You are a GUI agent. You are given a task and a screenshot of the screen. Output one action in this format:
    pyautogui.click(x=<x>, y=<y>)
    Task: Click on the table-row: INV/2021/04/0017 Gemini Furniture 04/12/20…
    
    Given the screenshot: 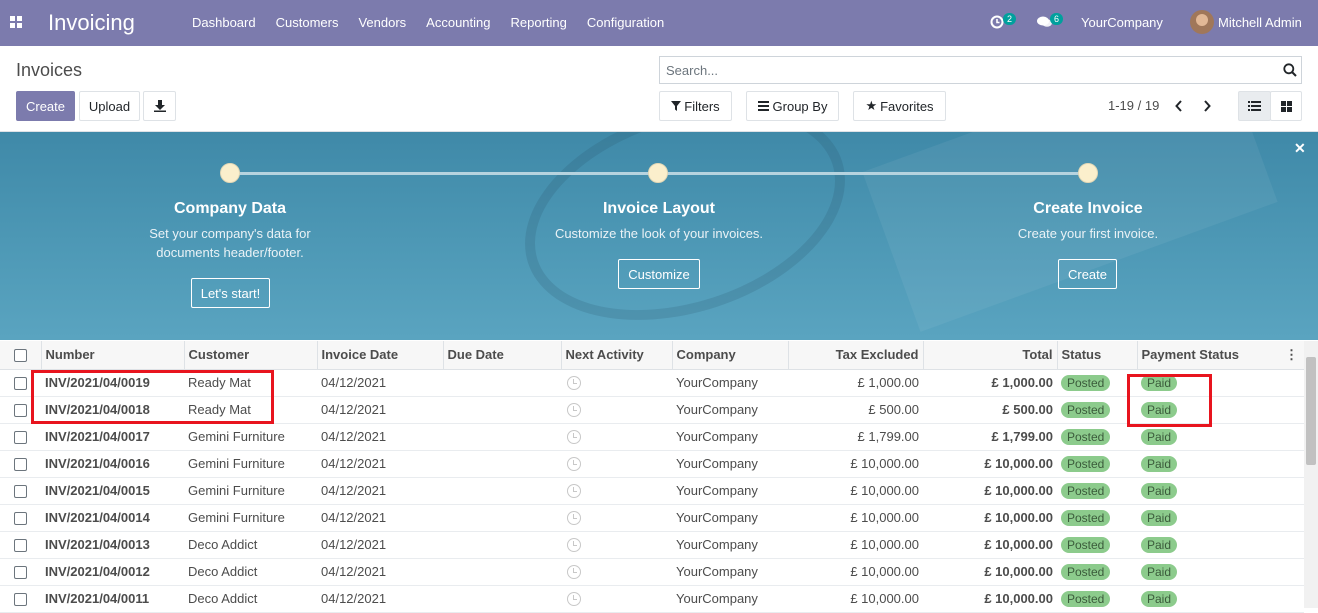 What is the action you would take?
    pyautogui.click(x=652, y=437)
    